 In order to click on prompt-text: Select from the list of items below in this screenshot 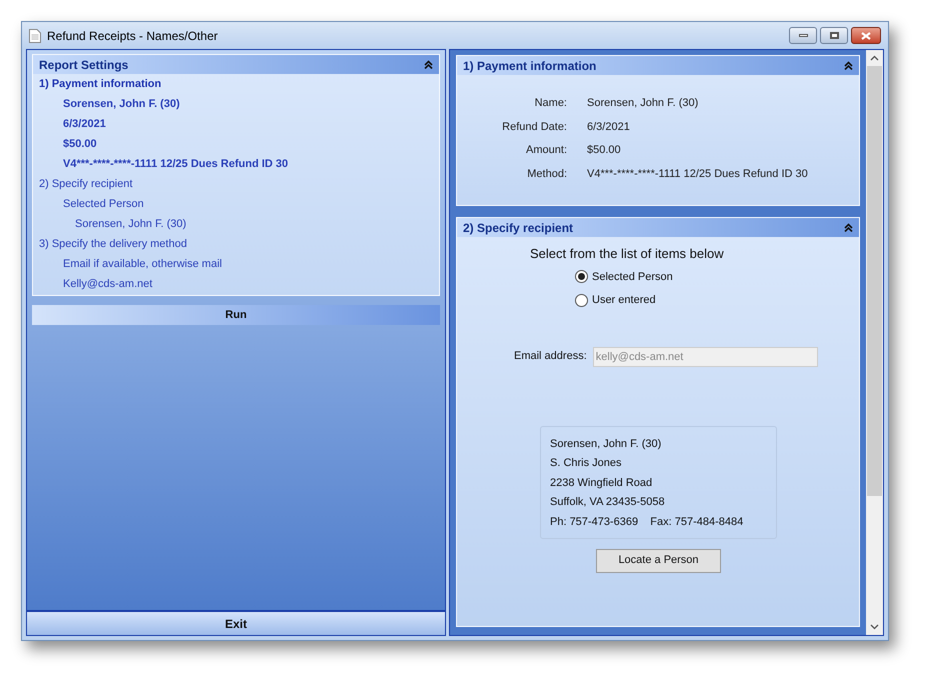, I will do `click(627, 254)`.